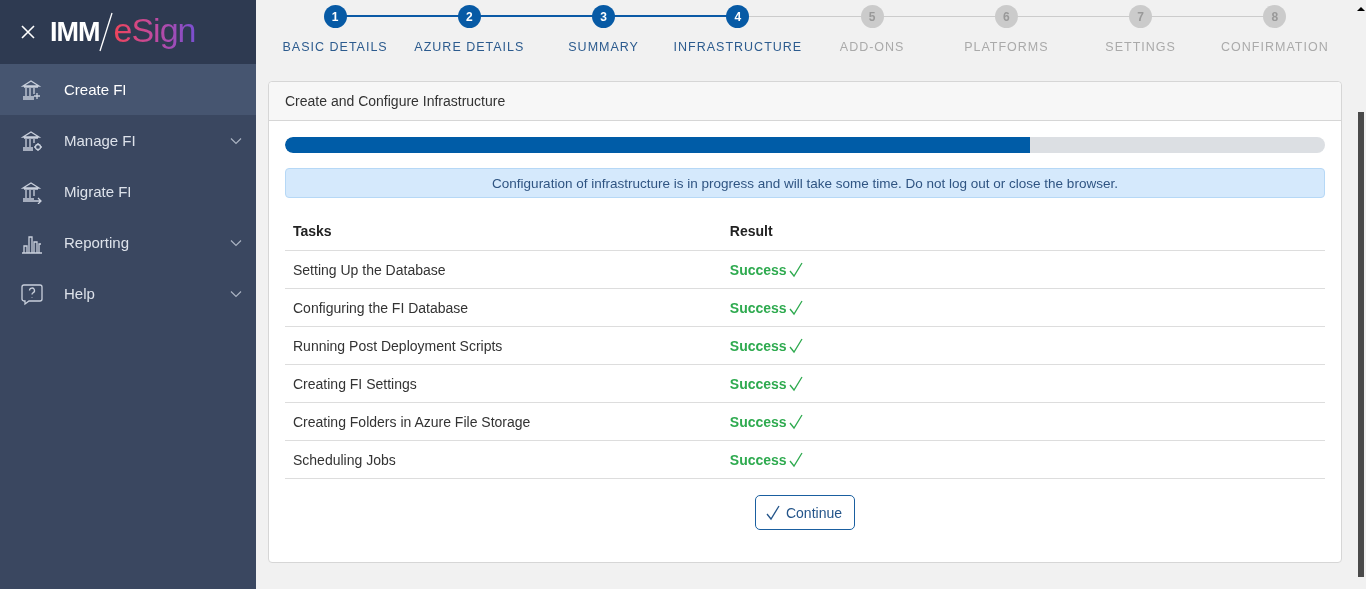  I want to click on step-number: 3, so click(604, 16).